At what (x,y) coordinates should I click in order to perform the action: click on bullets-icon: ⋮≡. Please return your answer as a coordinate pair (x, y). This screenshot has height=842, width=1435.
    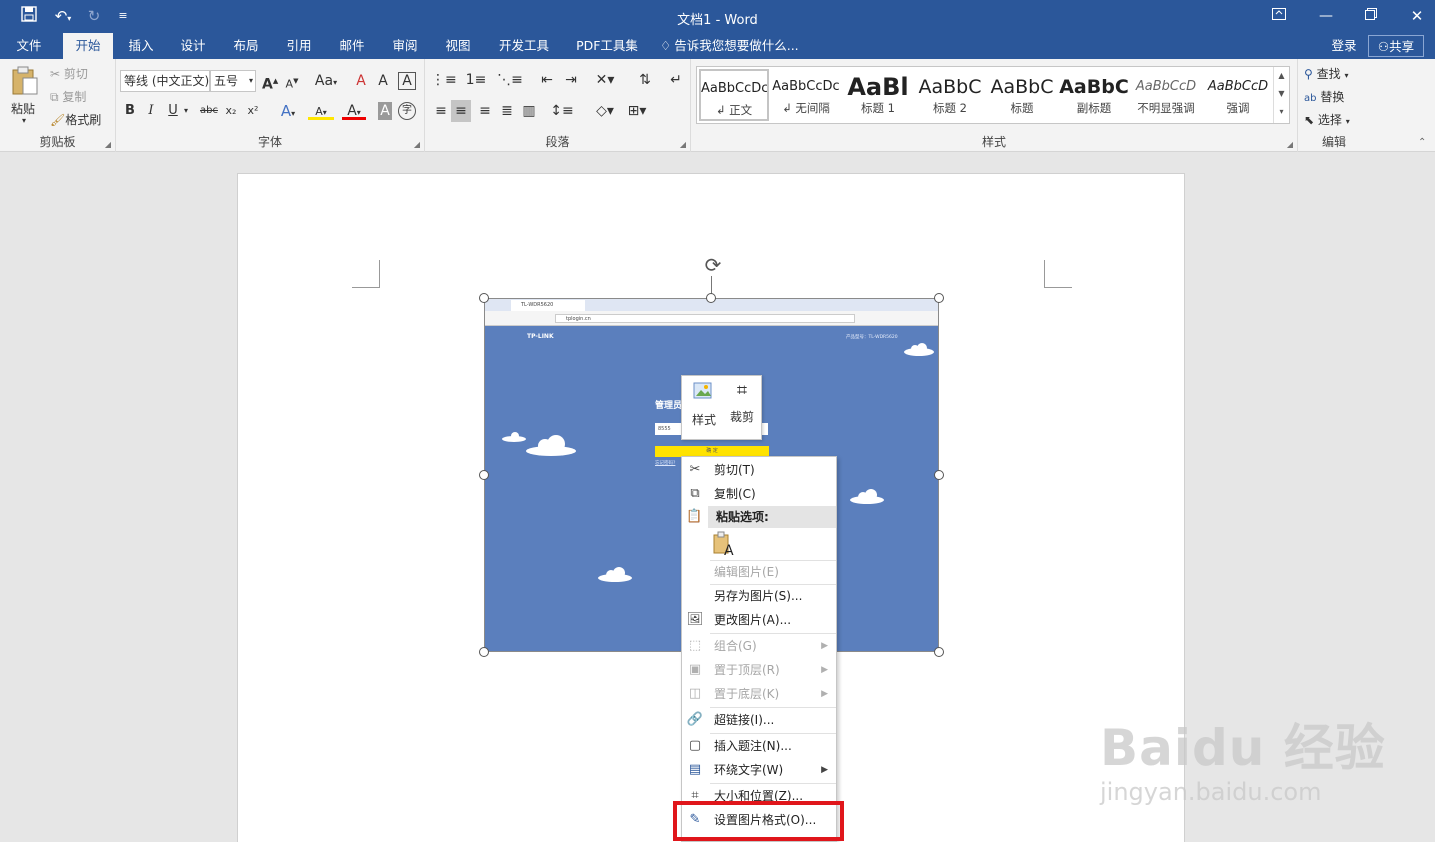
    Looking at the image, I should click on (444, 80).